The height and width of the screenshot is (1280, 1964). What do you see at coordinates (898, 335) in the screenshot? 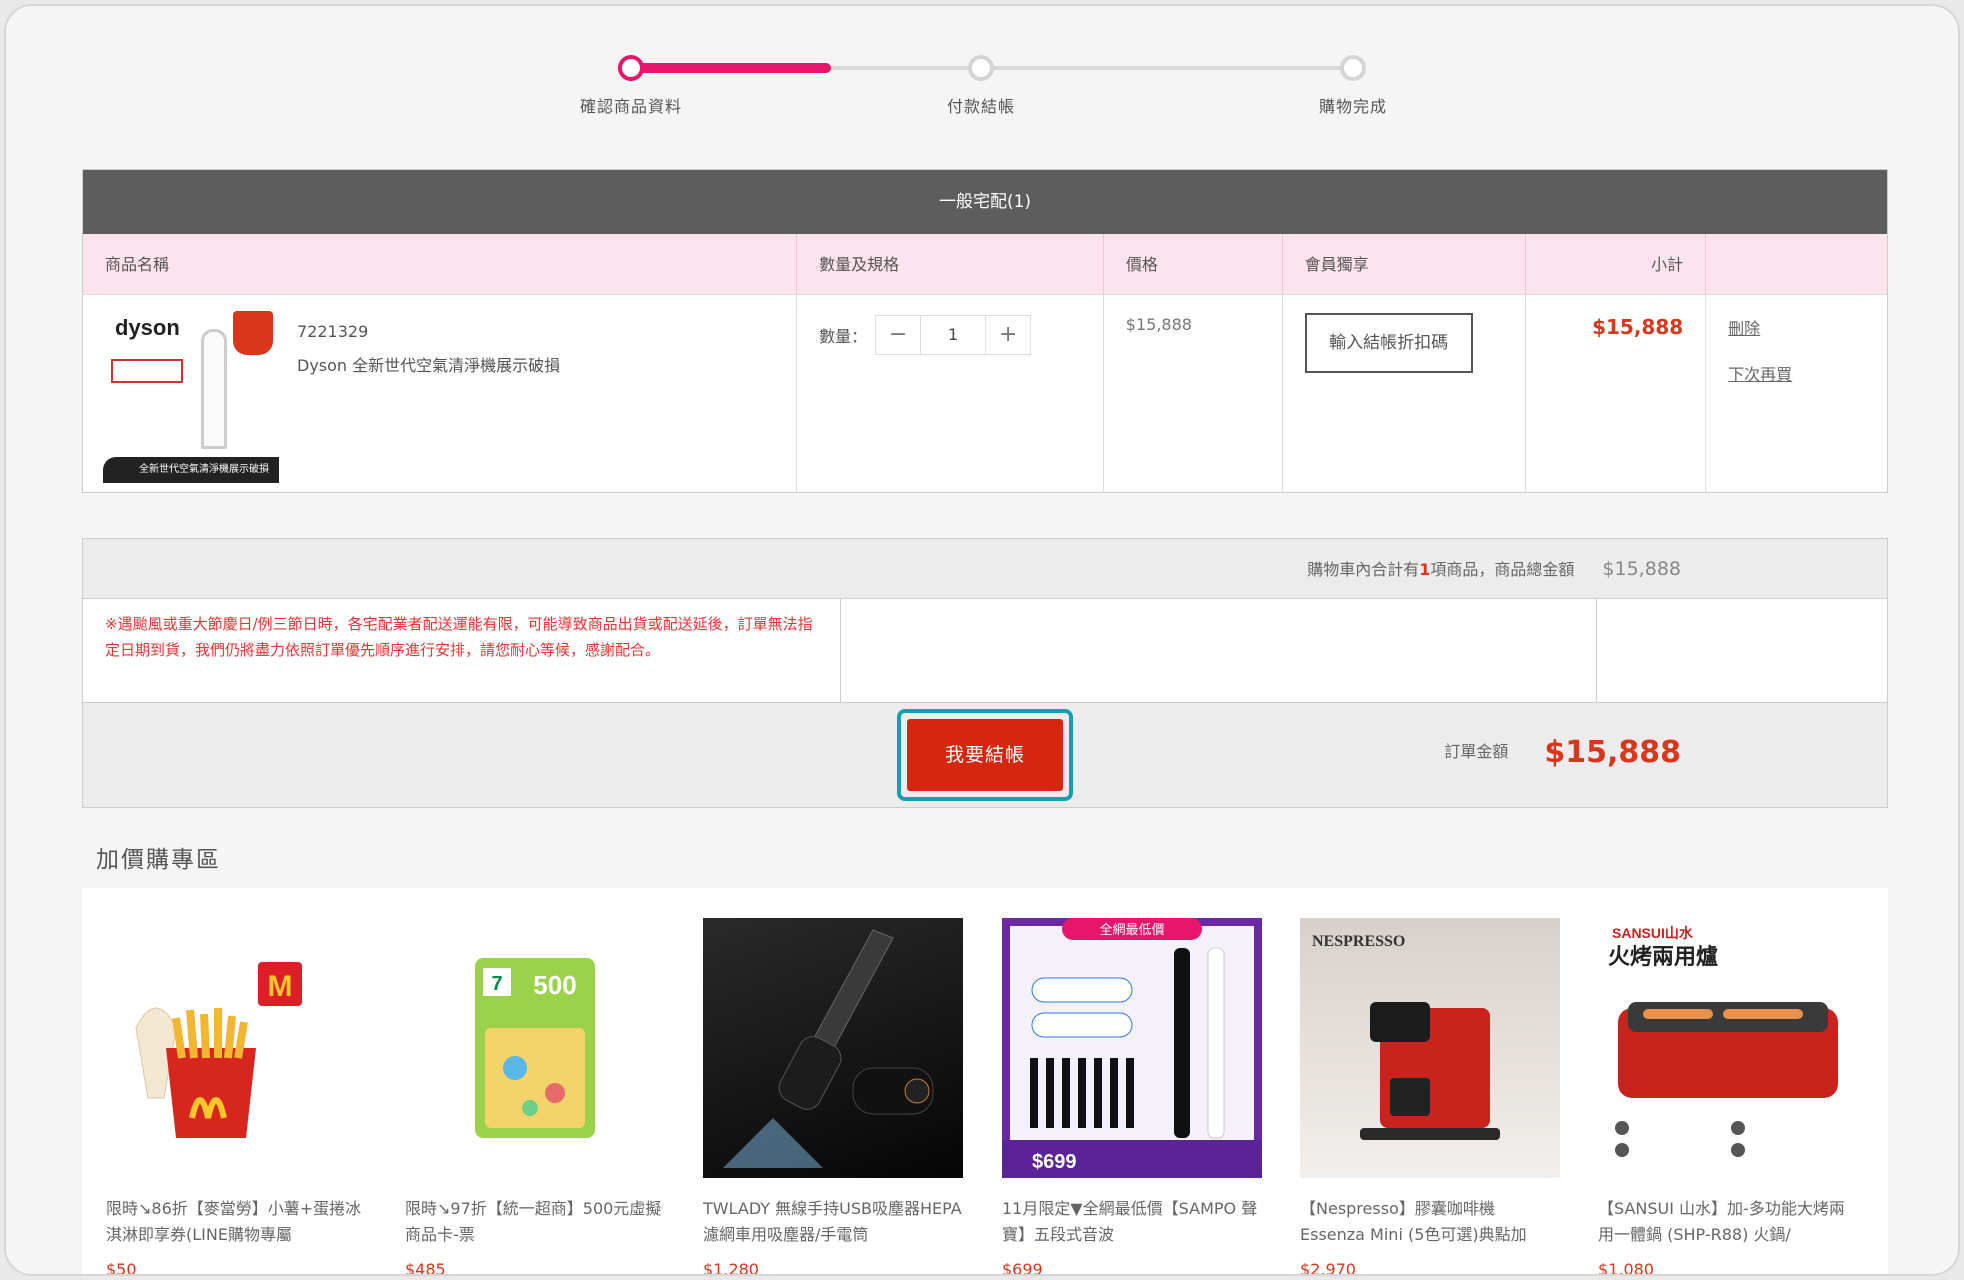
I see `minus-button: −` at bounding box center [898, 335].